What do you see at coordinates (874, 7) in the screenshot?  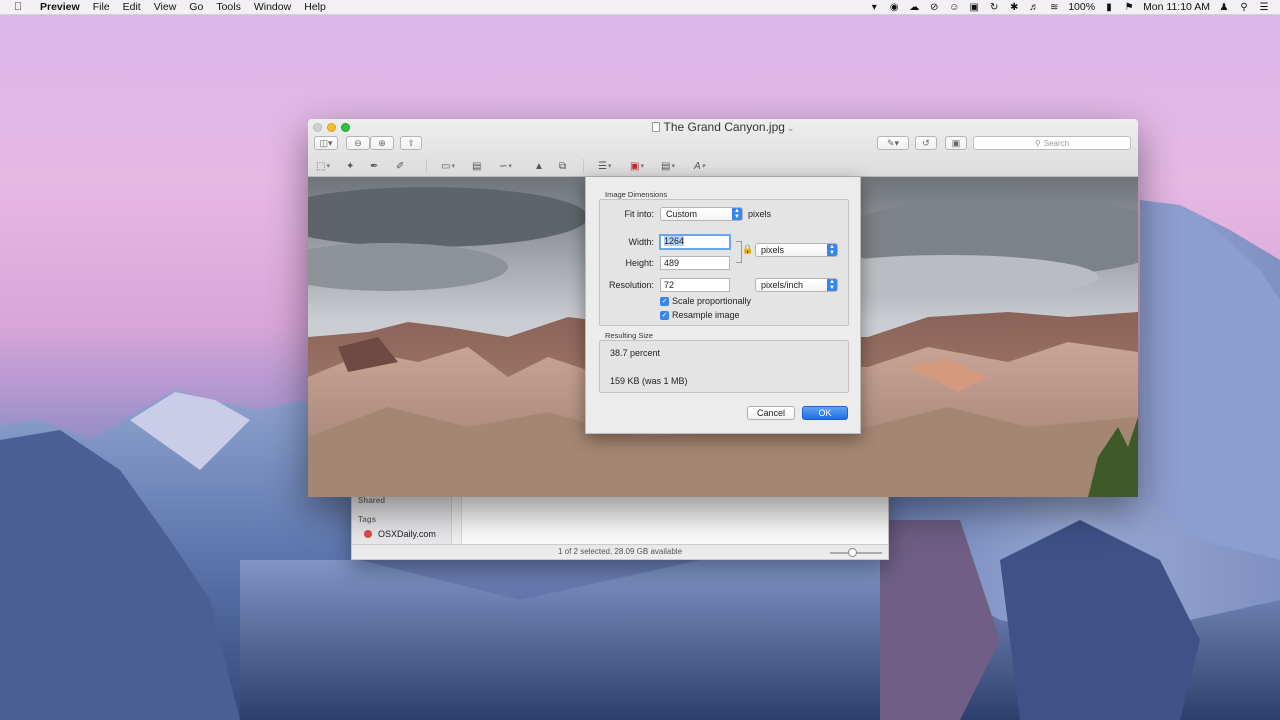 I see `airplay-icon: ▾` at bounding box center [874, 7].